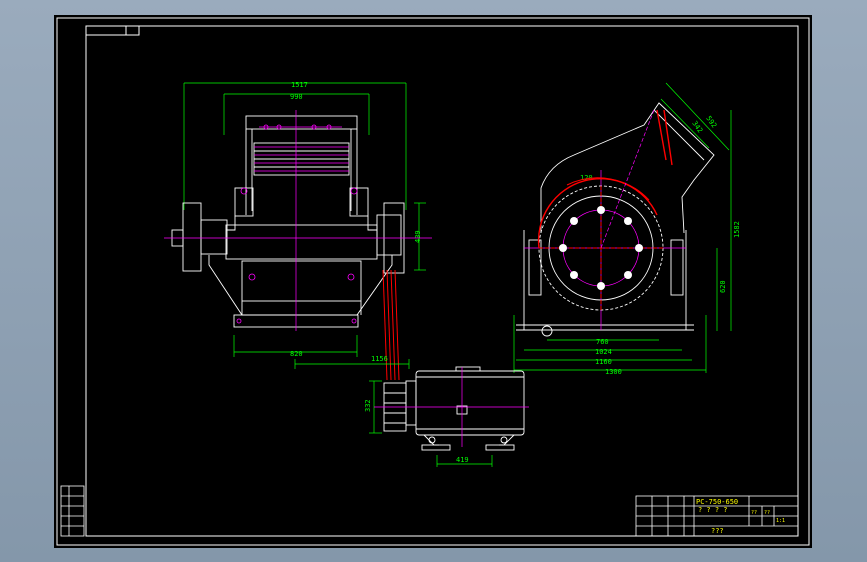 The image size is (867, 562). Describe the element at coordinates (605, 250) in the screenshot. I see `side-rotor` at that location.